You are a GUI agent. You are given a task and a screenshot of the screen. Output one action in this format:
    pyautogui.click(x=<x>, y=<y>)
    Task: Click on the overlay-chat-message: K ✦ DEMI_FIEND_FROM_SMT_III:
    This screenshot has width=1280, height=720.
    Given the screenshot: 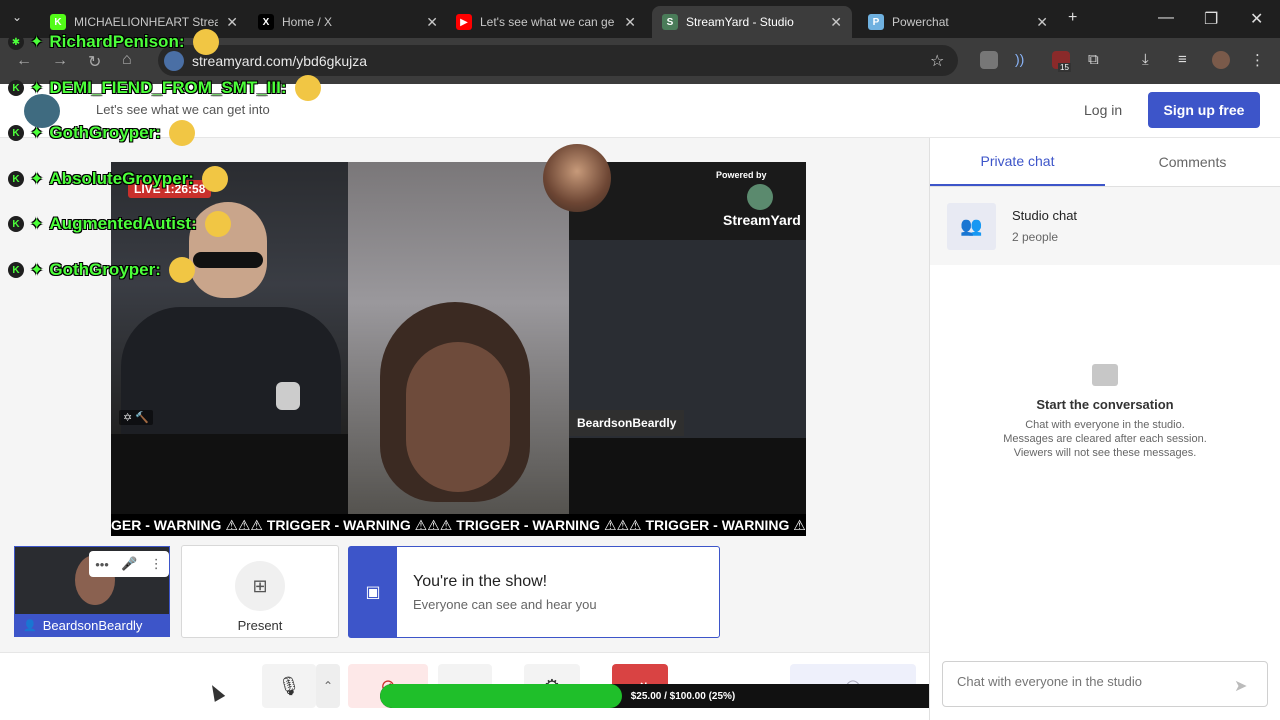 What is the action you would take?
    pyautogui.click(x=164, y=88)
    